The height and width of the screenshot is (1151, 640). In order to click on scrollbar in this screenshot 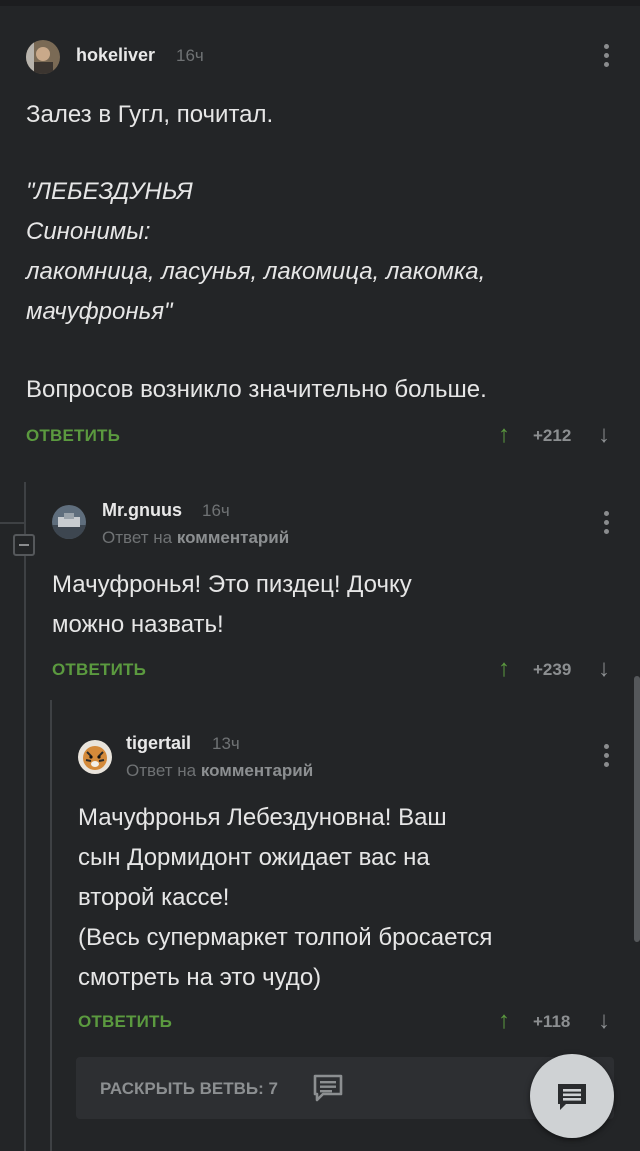, I will do `click(637, 809)`.